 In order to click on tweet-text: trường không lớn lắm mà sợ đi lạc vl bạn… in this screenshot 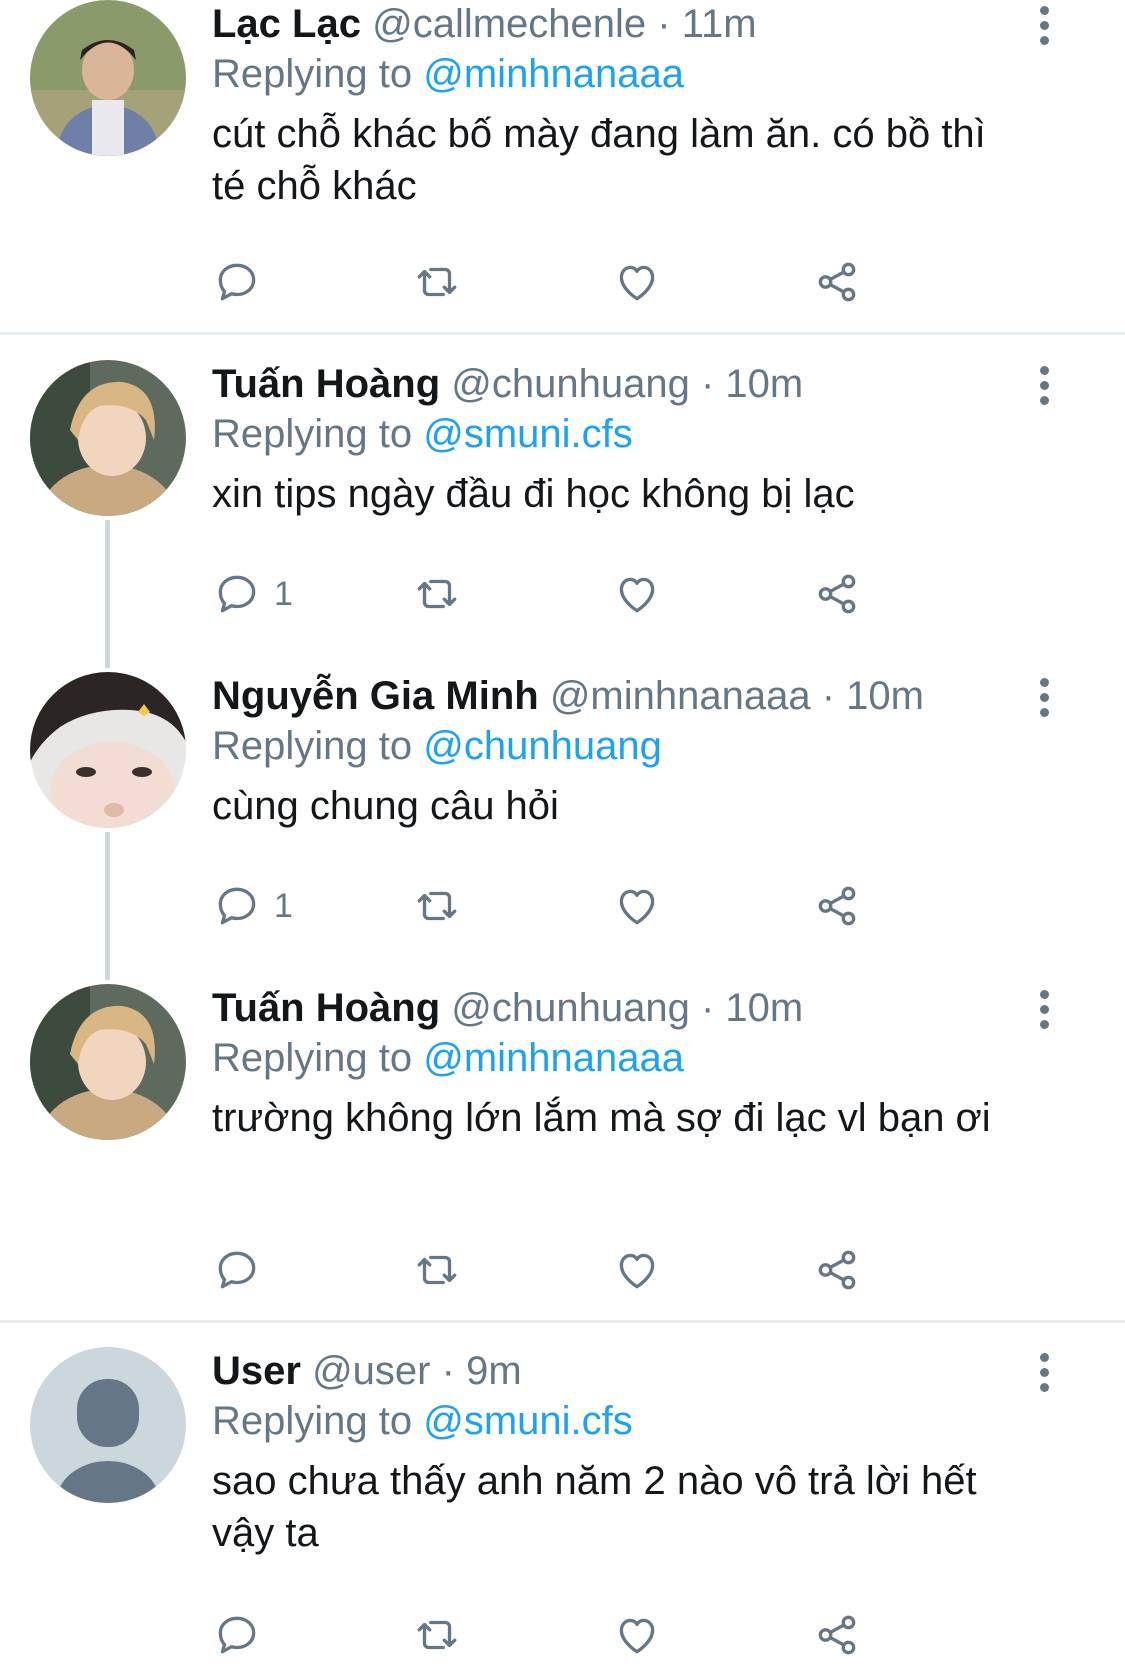, I will do `click(601, 1118)`.